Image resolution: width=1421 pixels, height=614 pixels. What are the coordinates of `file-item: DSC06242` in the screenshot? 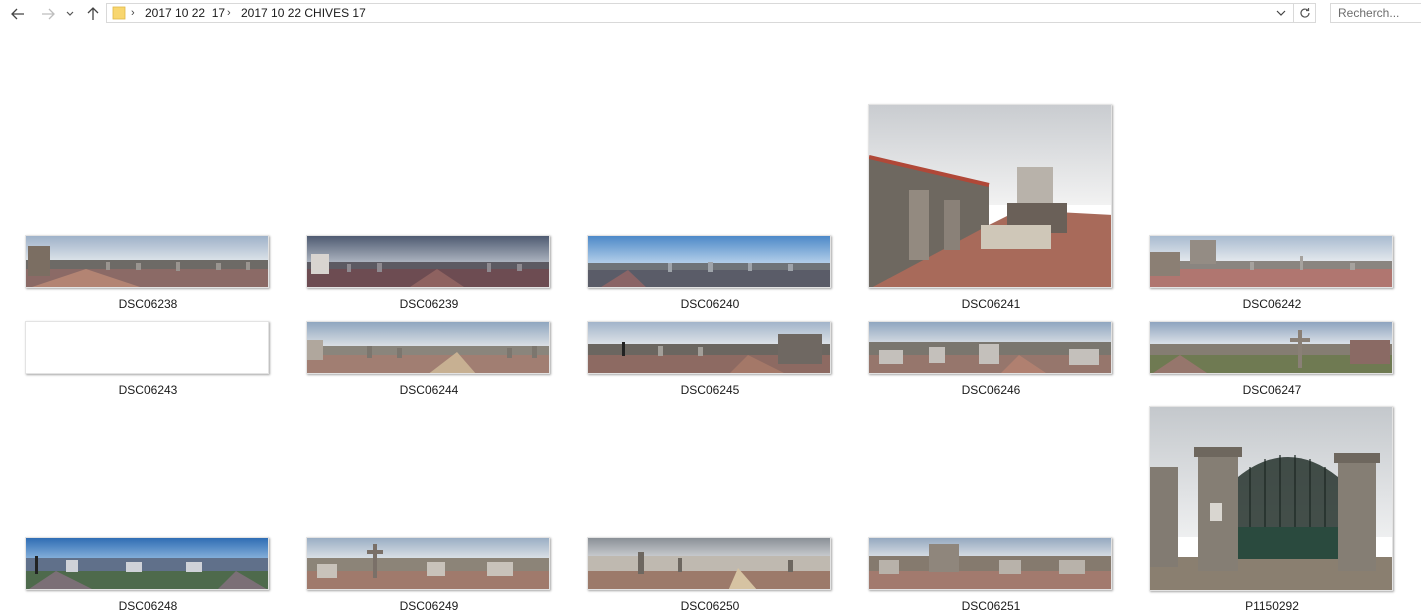 It's located at (1272, 275).